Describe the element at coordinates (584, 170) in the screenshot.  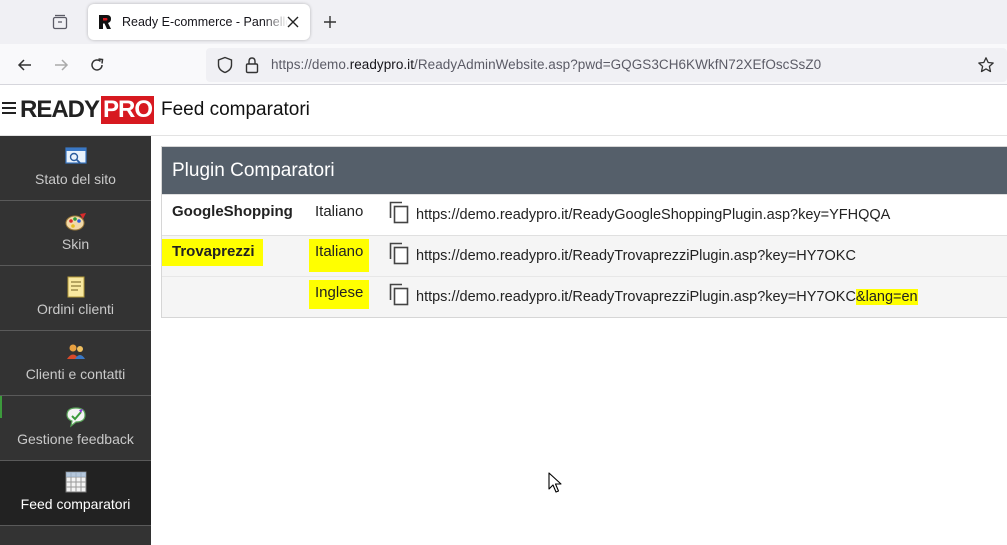
I see `panel-title: Plugin Comparatori` at that location.